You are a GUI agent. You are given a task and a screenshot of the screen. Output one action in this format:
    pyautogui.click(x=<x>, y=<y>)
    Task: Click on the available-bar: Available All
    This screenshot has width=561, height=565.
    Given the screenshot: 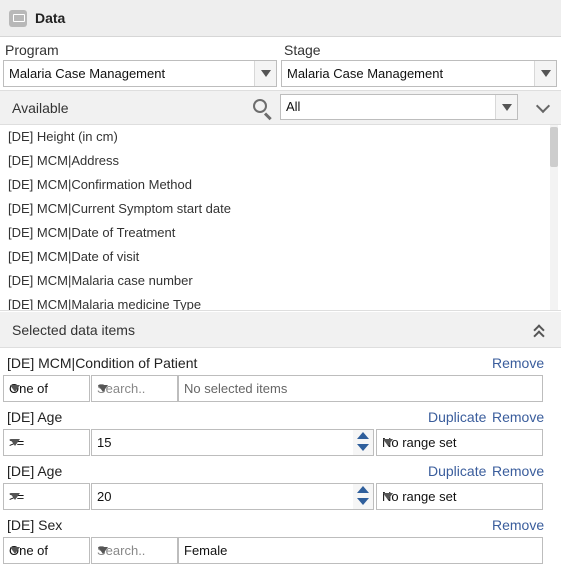 What is the action you would take?
    pyautogui.click(x=280, y=107)
    